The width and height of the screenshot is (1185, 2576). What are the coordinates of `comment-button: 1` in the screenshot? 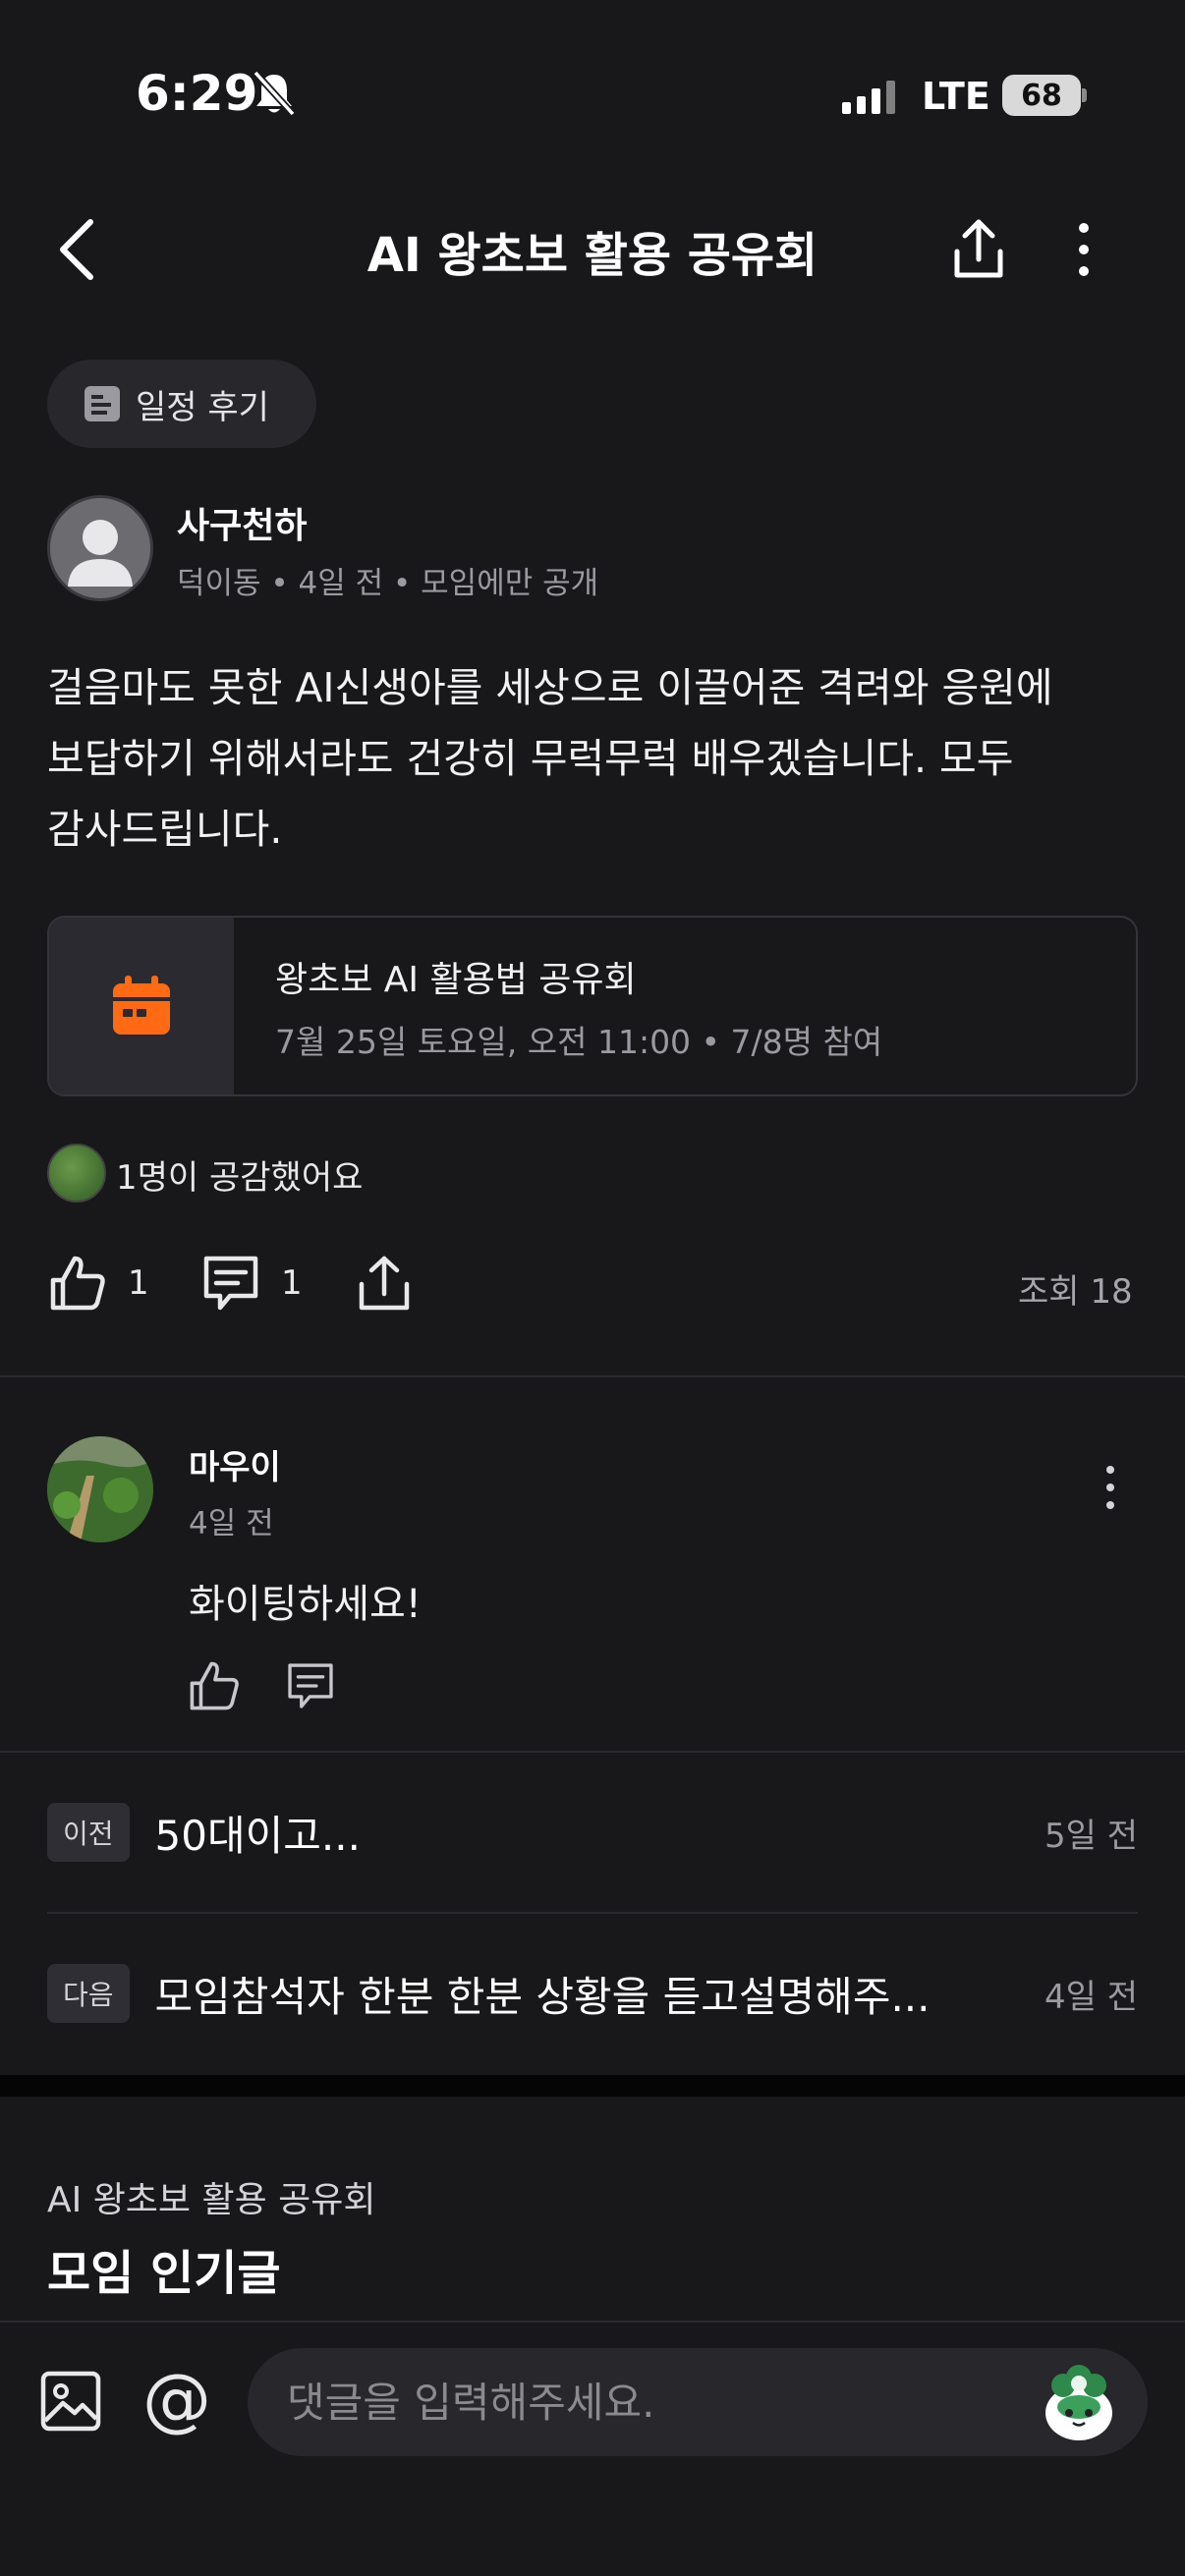 It's located at (252, 1283).